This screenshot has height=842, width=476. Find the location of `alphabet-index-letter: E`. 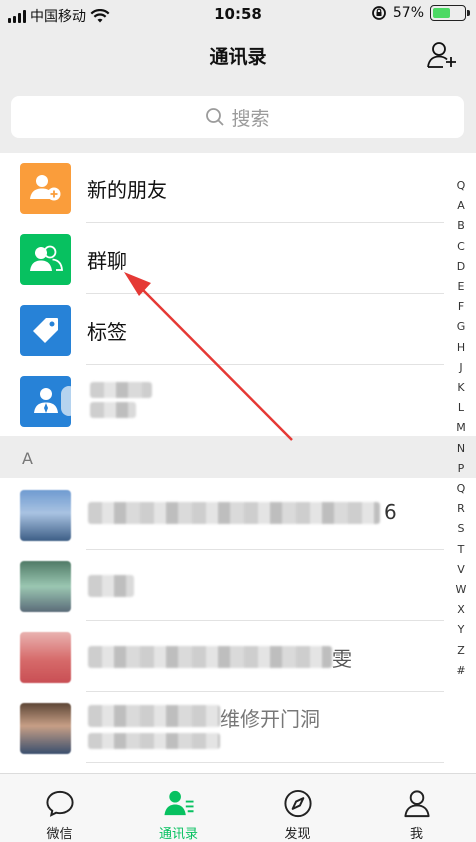

alphabet-index-letter: E is located at coordinates (461, 287).